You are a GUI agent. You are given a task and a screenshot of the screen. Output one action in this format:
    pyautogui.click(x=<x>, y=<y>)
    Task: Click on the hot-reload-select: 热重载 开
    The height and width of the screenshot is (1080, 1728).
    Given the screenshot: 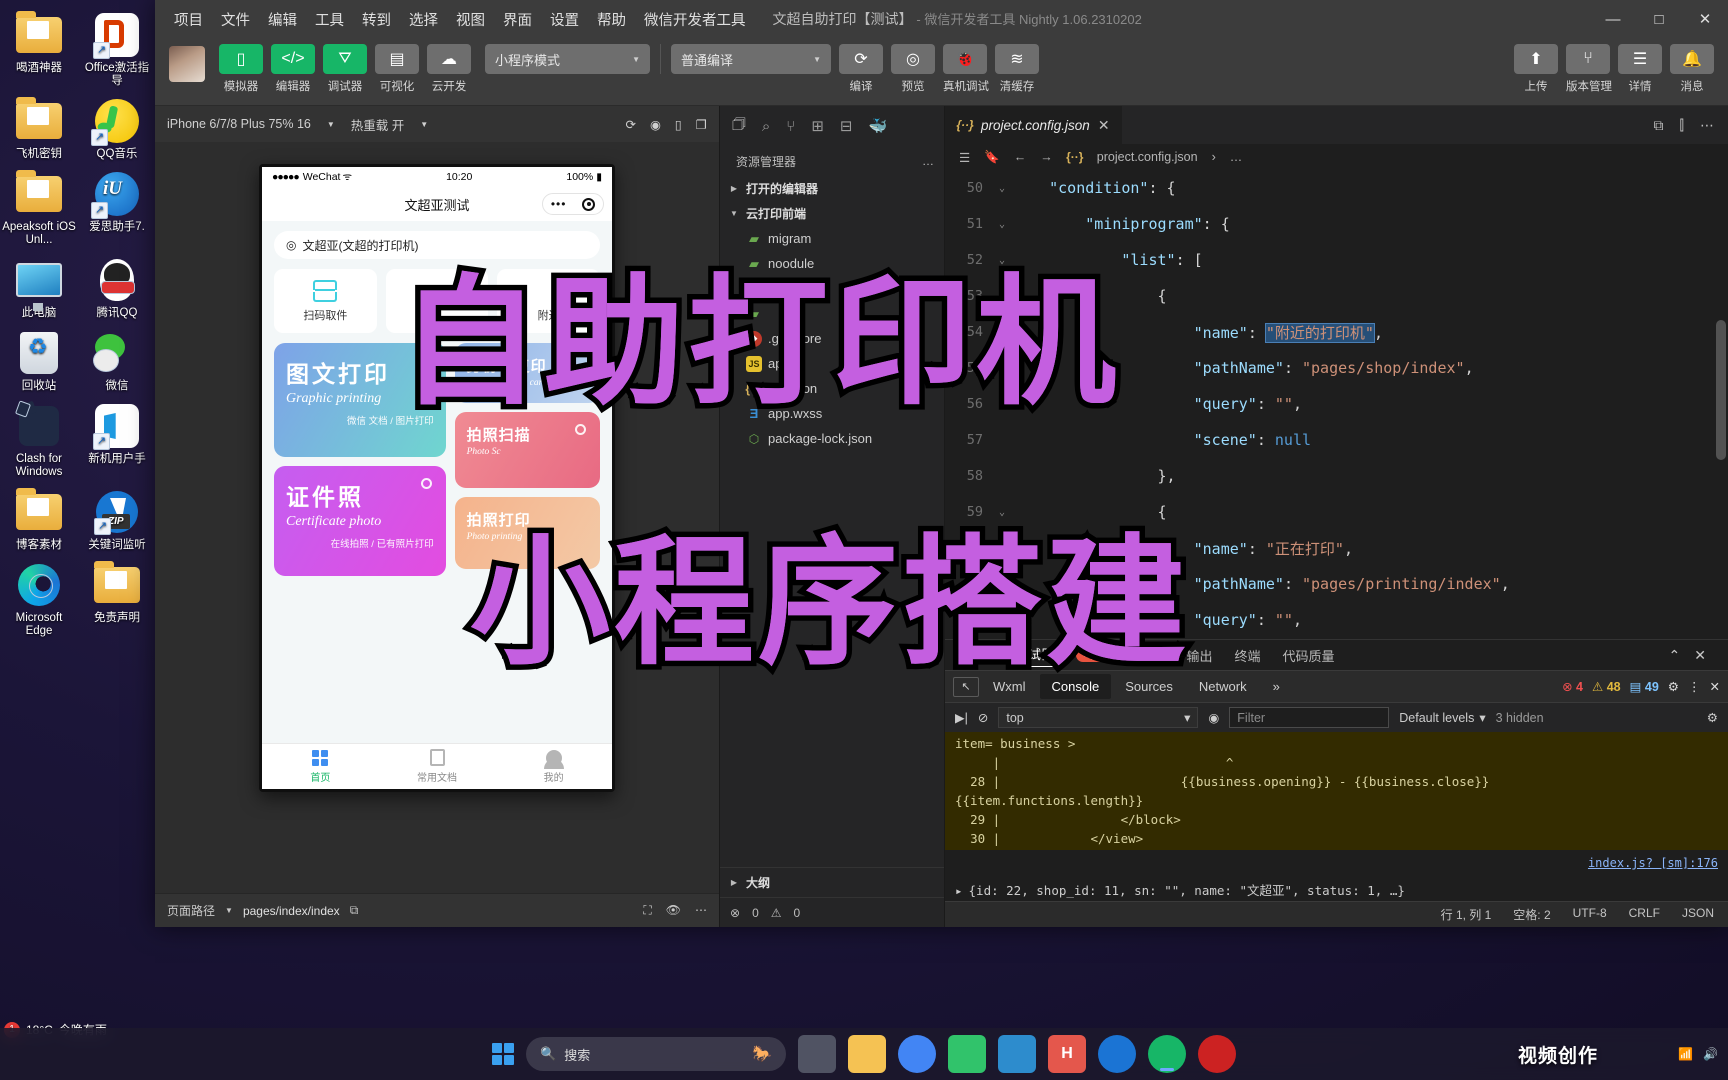 What is the action you would take?
    pyautogui.click(x=377, y=124)
    